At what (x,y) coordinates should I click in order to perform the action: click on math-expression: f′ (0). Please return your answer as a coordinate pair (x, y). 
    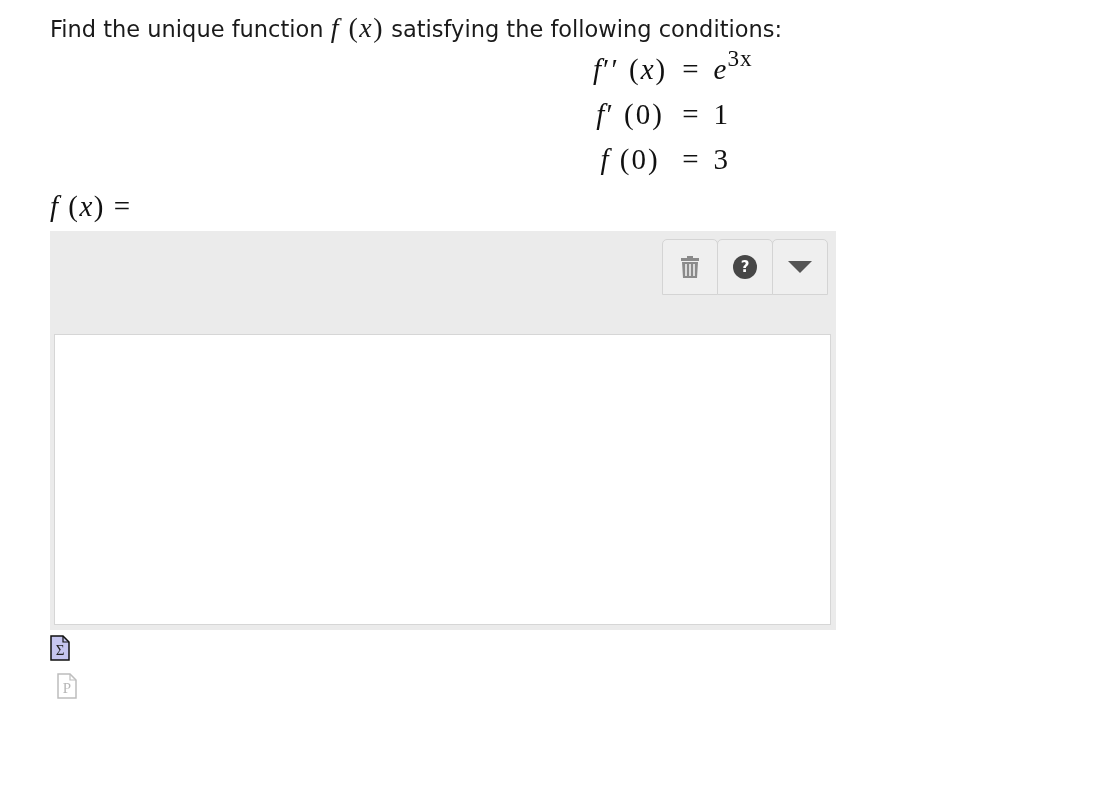
    Looking at the image, I should click on (630, 114).